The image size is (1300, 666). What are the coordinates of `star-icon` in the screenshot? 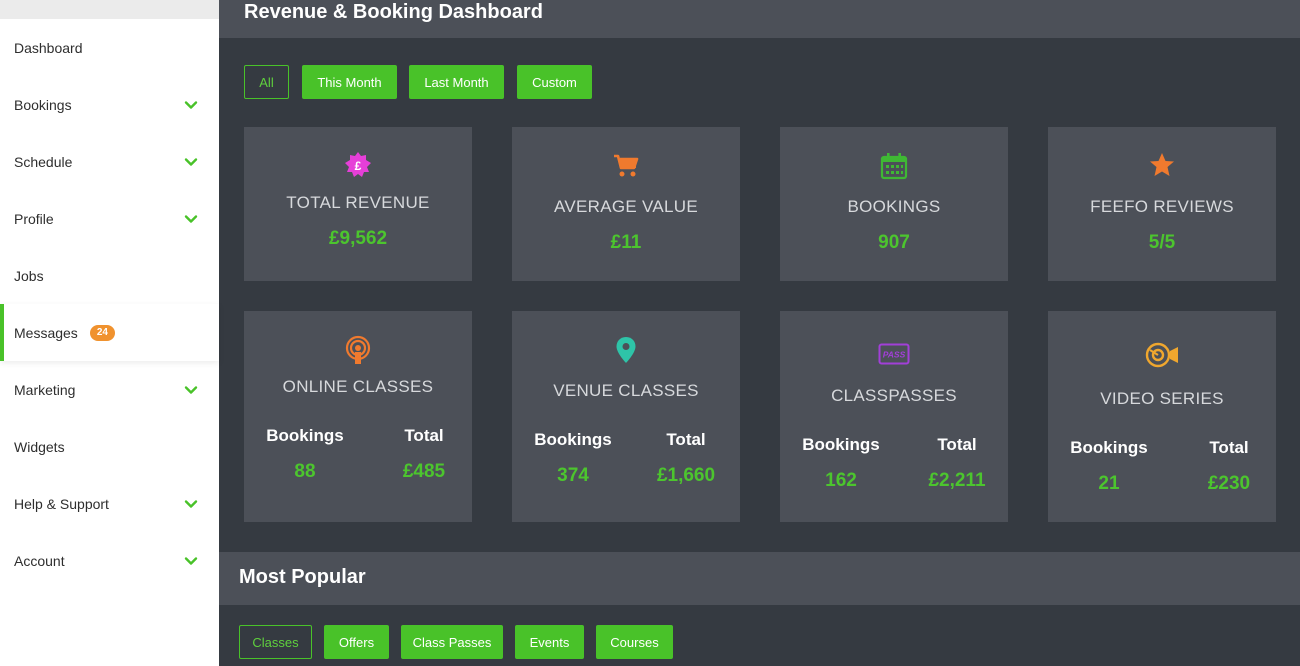 It's located at (1162, 164).